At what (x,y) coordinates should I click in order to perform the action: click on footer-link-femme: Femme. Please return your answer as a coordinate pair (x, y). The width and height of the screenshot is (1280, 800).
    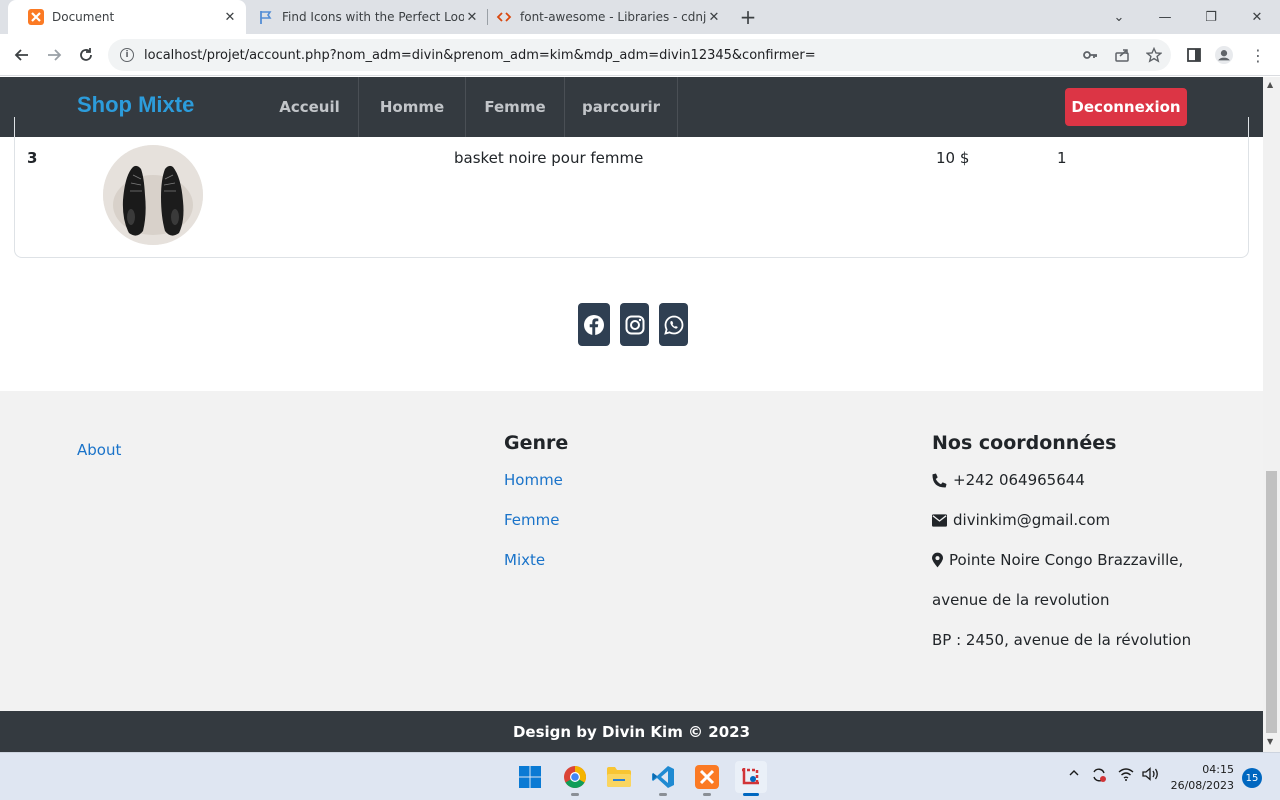
    Looking at the image, I should click on (532, 520).